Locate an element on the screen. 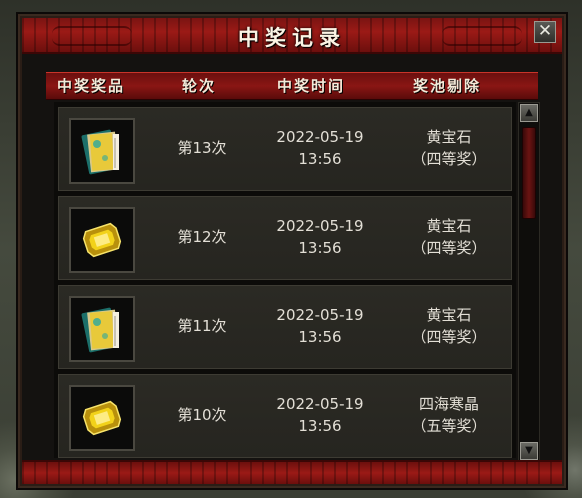 This screenshot has width=582, height=498. title-bar: 中奖记录 ✕ is located at coordinates (292, 36).